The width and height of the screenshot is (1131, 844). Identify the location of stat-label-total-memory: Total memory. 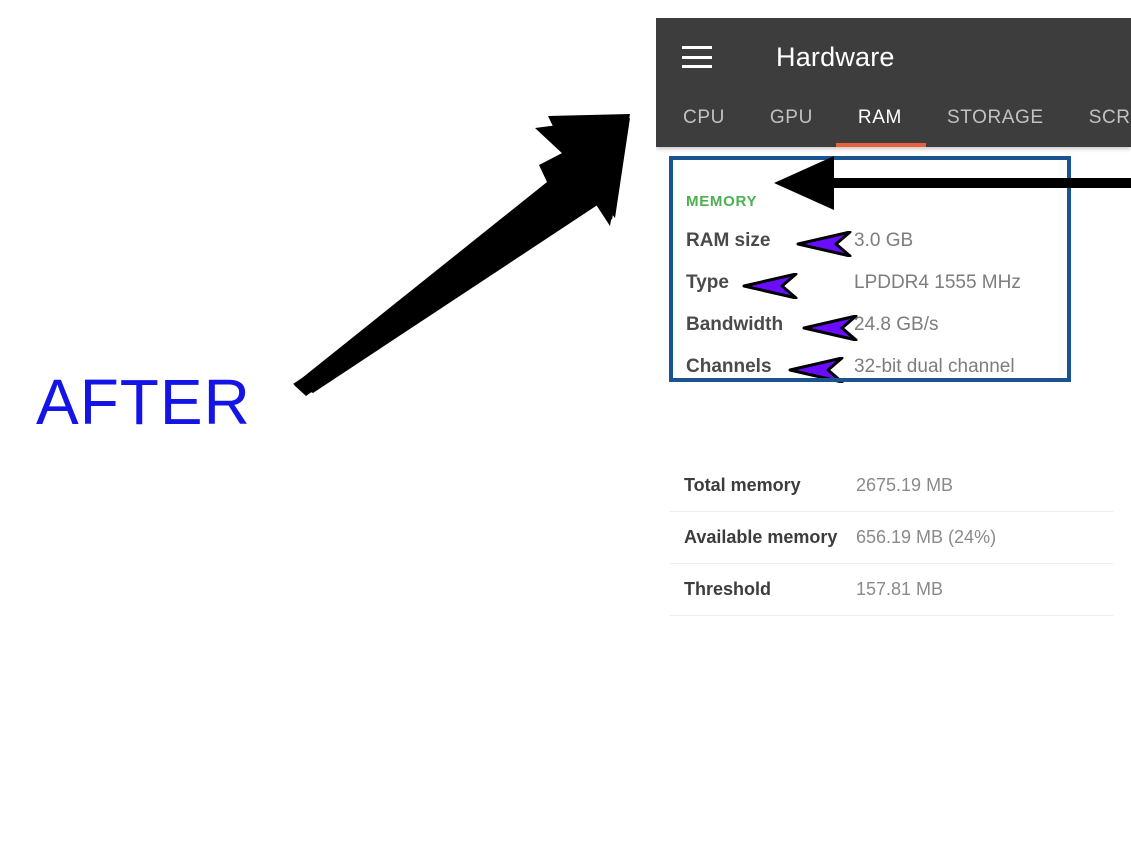
(742, 485).